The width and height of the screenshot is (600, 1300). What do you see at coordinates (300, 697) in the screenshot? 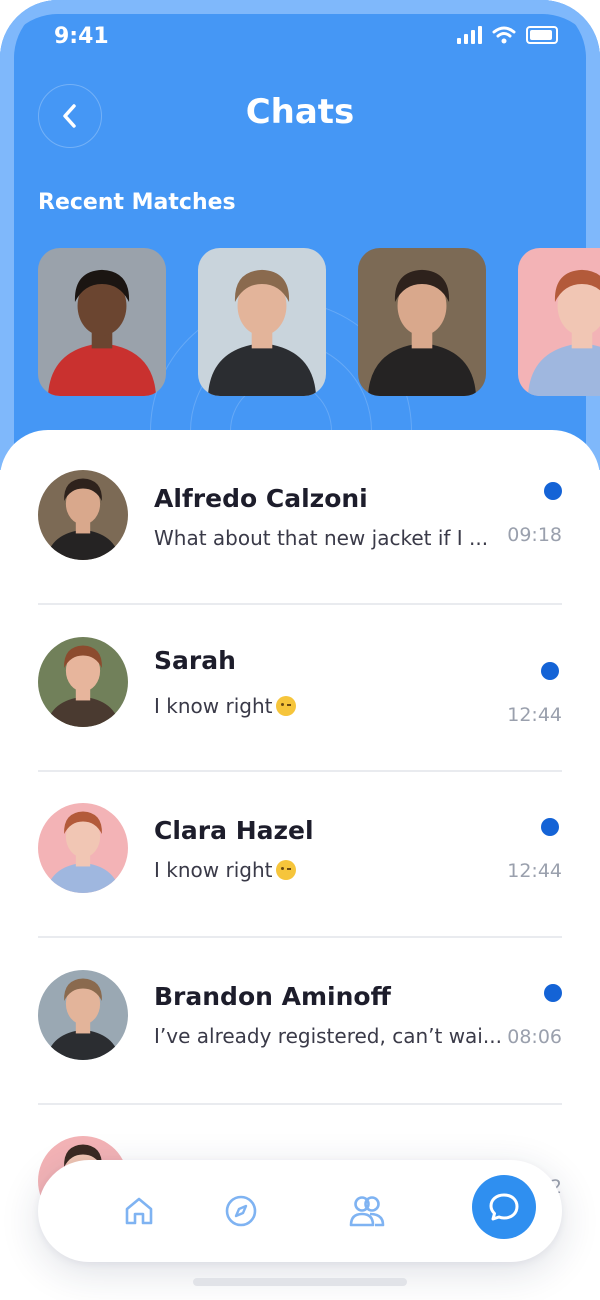
I see `chat-list-item` at bounding box center [300, 697].